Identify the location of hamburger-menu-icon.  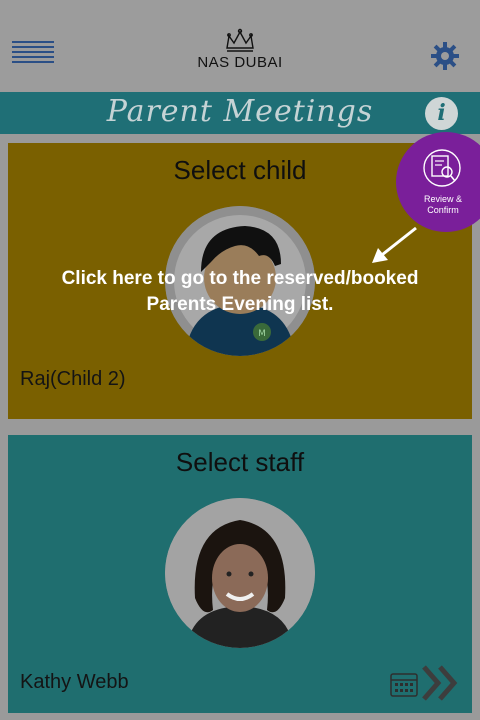
(33, 55).